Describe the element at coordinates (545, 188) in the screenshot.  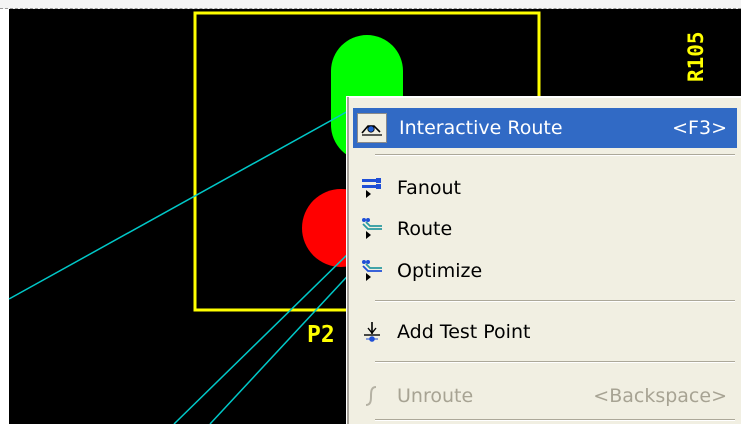
I see `menu-item-fanout: Fanout` at that location.